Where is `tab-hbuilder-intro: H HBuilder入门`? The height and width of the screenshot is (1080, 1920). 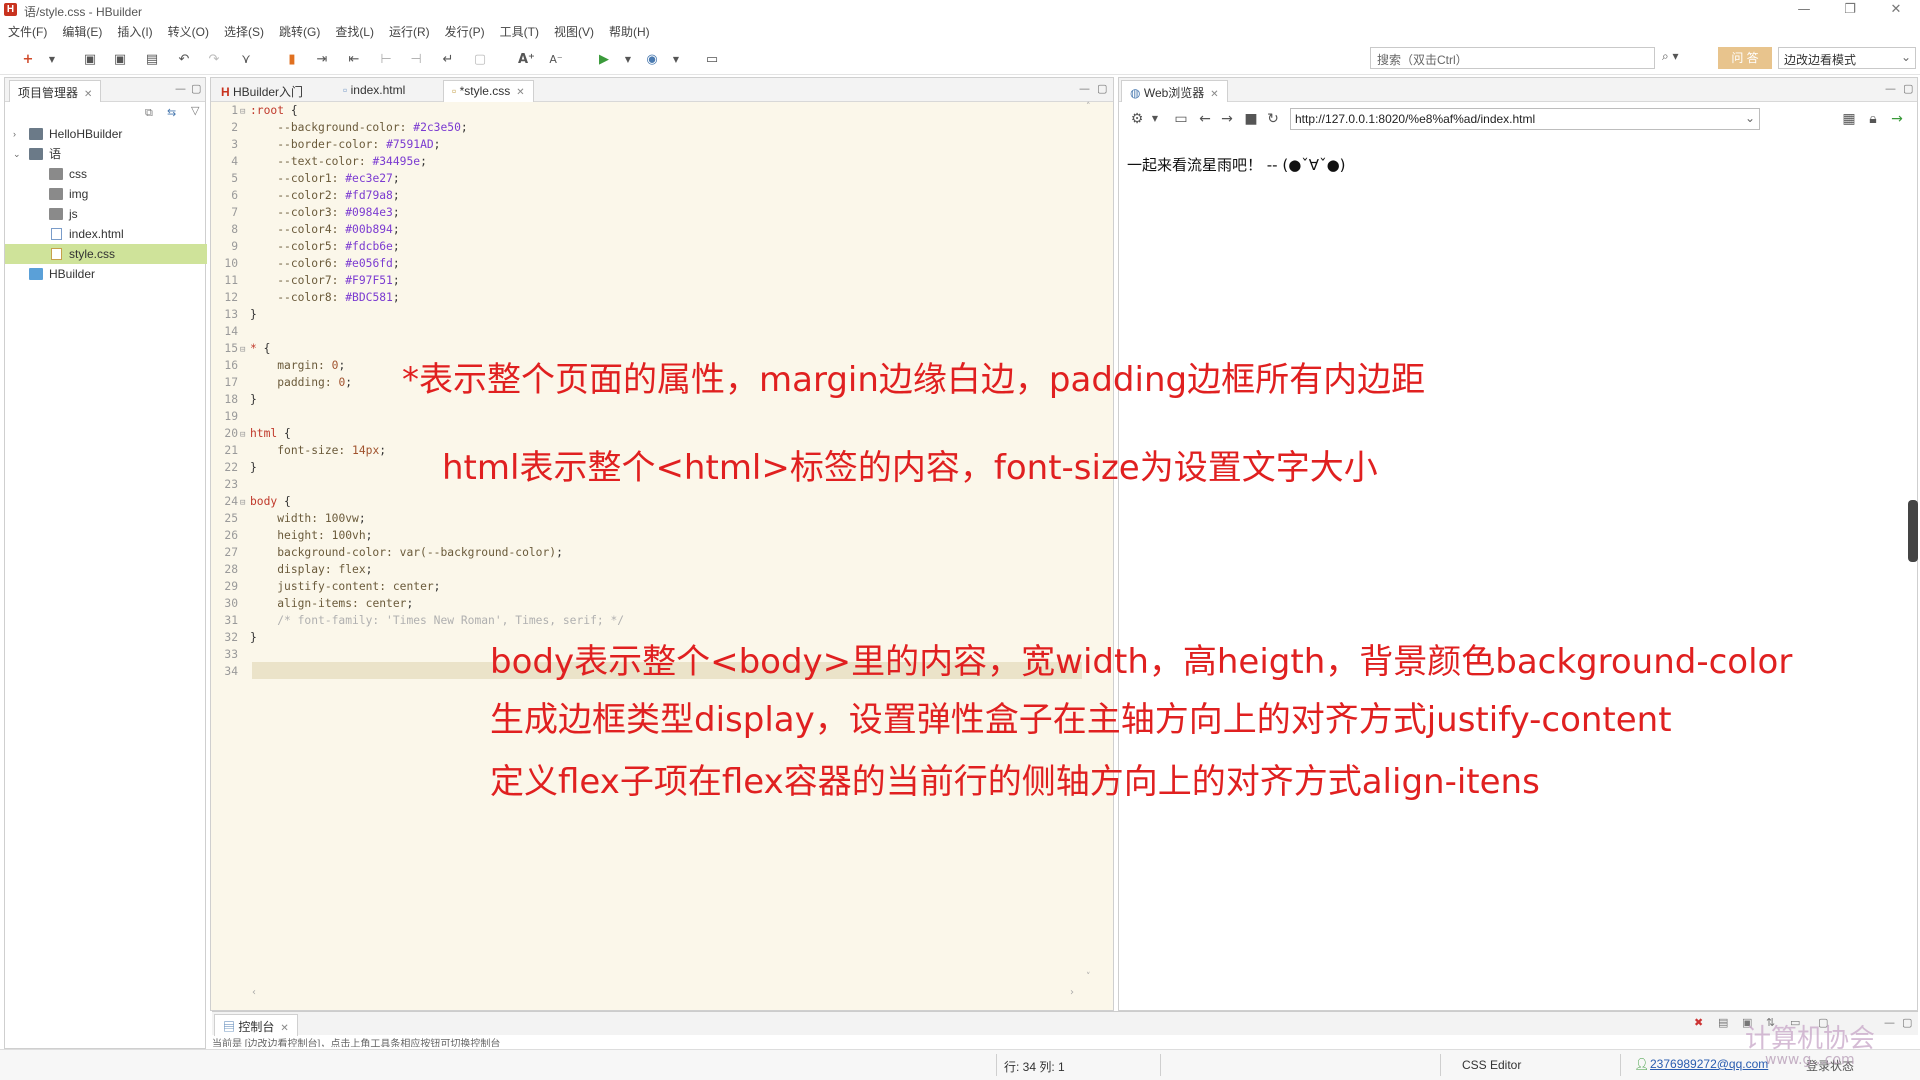
tab-hbuilder-intro: H HBuilder入门 is located at coordinates (262, 91).